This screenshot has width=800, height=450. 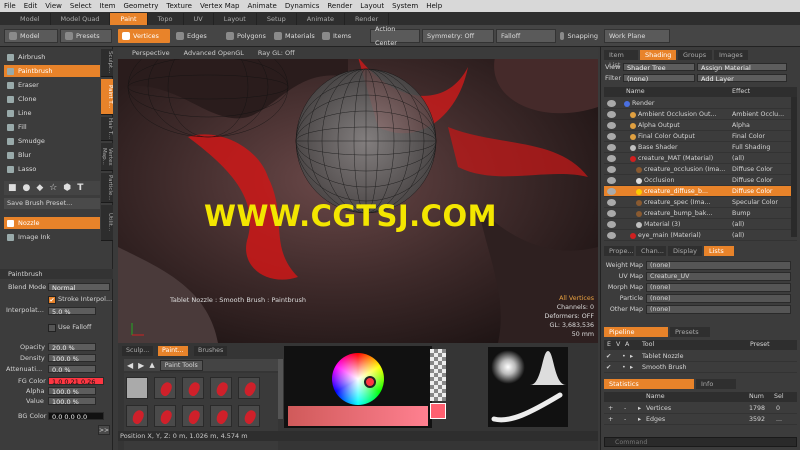 What do you see at coordinates (700, 136) in the screenshot?
I see `shader-tree-row: Final Color Output Final Color` at bounding box center [700, 136].